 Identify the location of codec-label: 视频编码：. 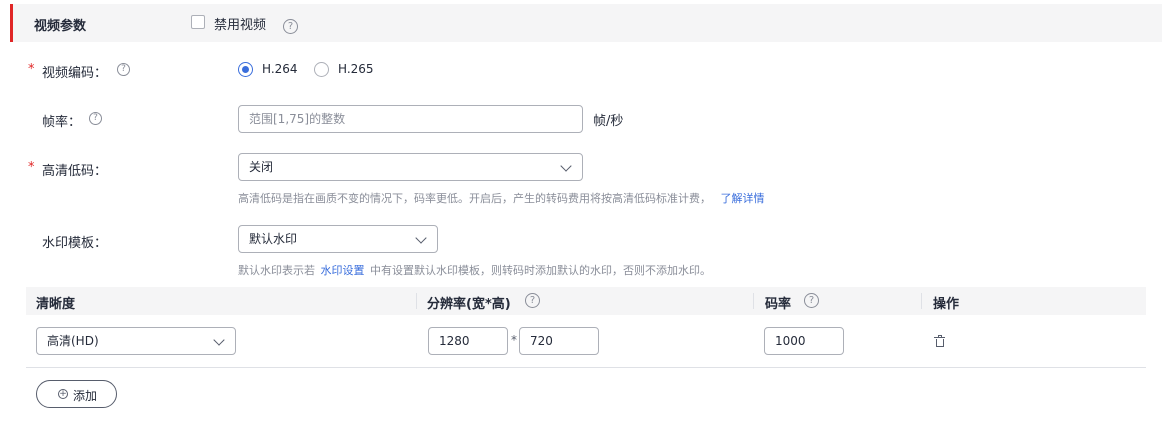
(75, 73).